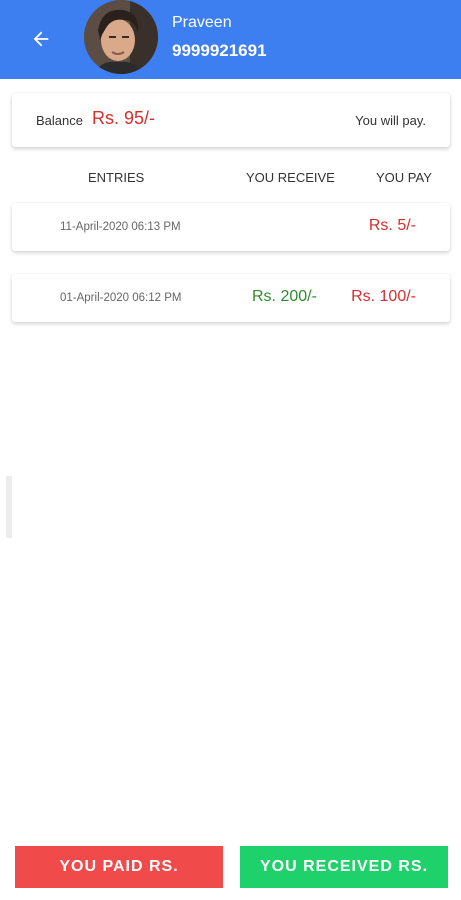 The height and width of the screenshot is (900, 461). I want to click on entry-receive-amount: Rs. 200/-, so click(284, 296).